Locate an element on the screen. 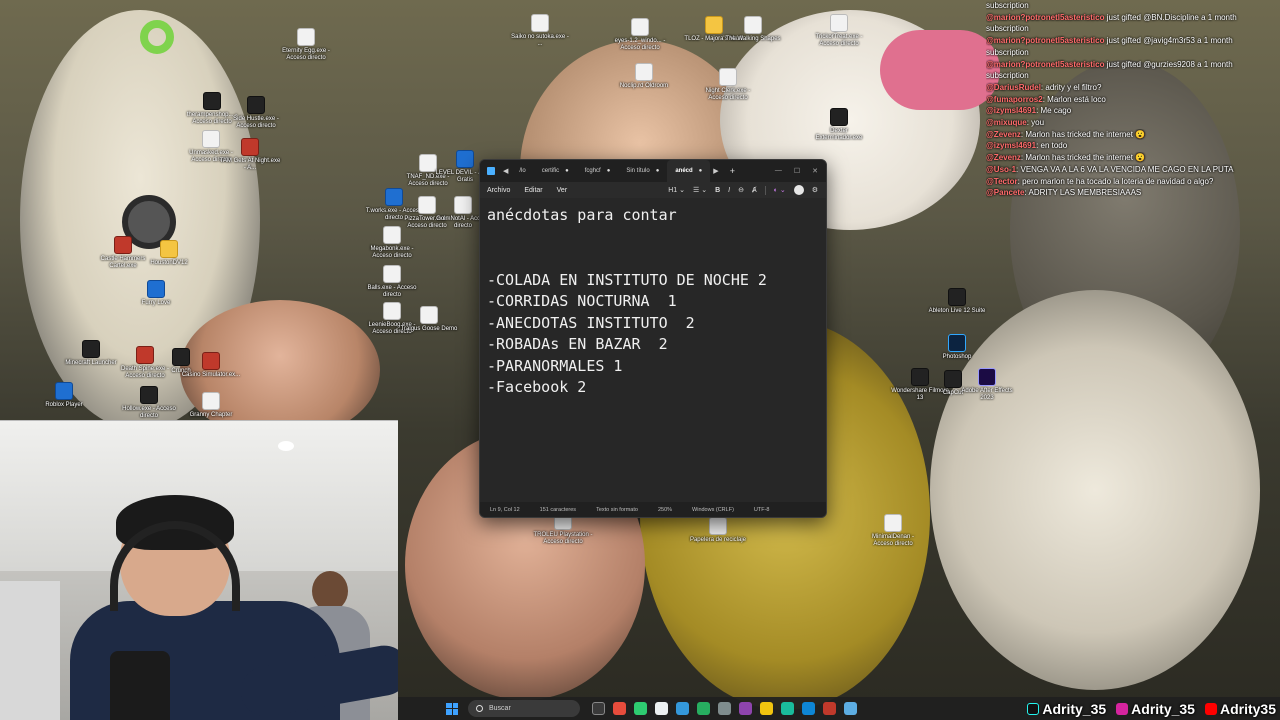 Image resolution: width=1280 pixels, height=720 pixels. desktop-icon: Papelera de reciclaje is located at coordinates (718, 530).